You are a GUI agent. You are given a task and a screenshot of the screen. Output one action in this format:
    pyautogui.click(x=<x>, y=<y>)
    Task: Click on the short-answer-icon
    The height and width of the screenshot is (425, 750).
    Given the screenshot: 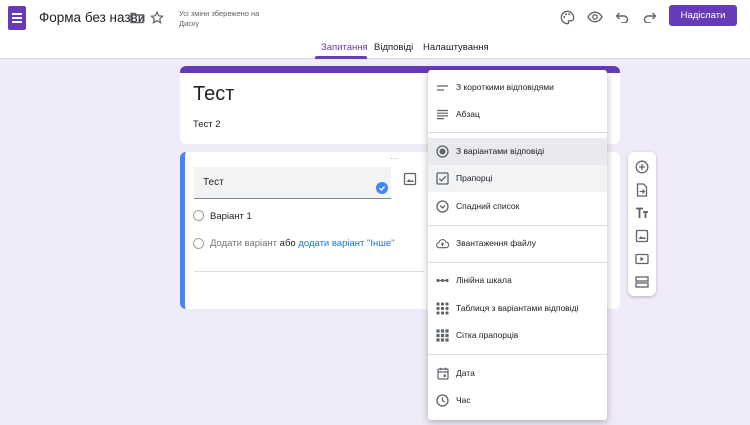 What is the action you would take?
    pyautogui.click(x=442, y=87)
    